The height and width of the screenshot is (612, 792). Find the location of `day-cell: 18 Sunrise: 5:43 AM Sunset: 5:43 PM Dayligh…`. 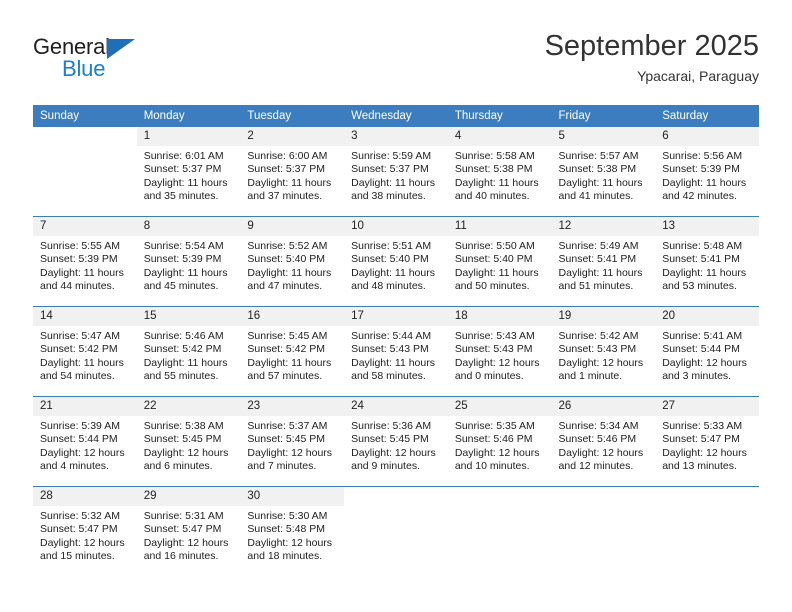

day-cell: 18 Sunrise: 5:43 AM Sunset: 5:43 PM Dayligh… is located at coordinates (499, 351).